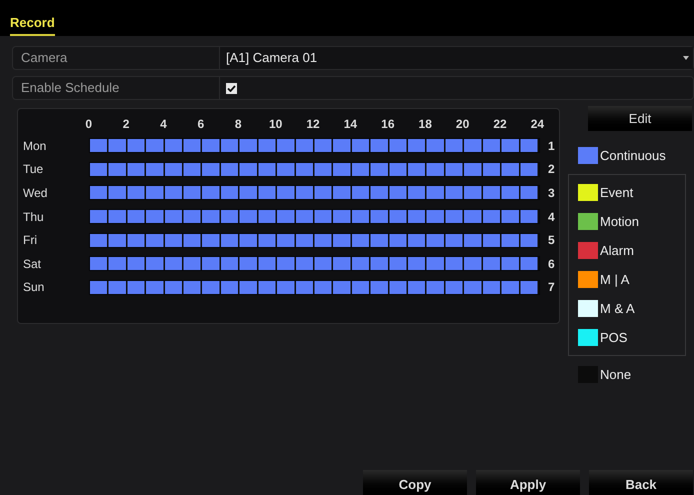  I want to click on legend-item: Alarm, so click(631, 250).